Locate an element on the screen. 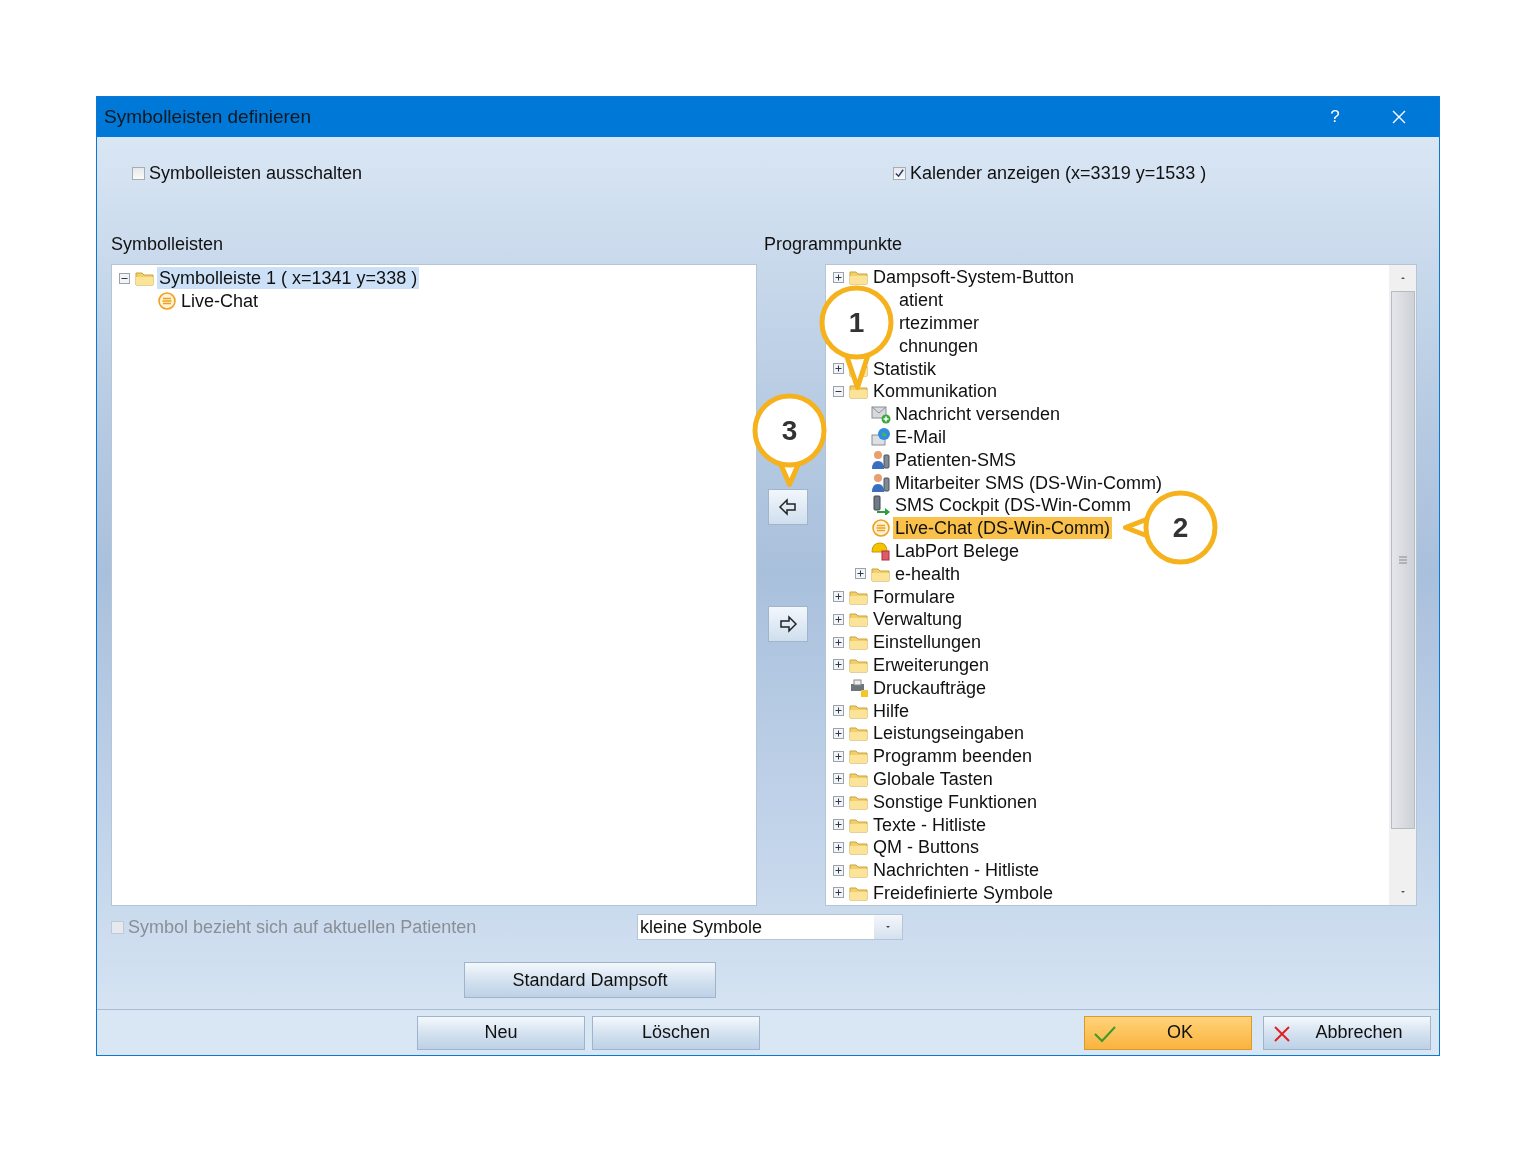 Image resolution: width=1536 pixels, height=1152 pixels. tree-item: Hilfe is located at coordinates (891, 710).